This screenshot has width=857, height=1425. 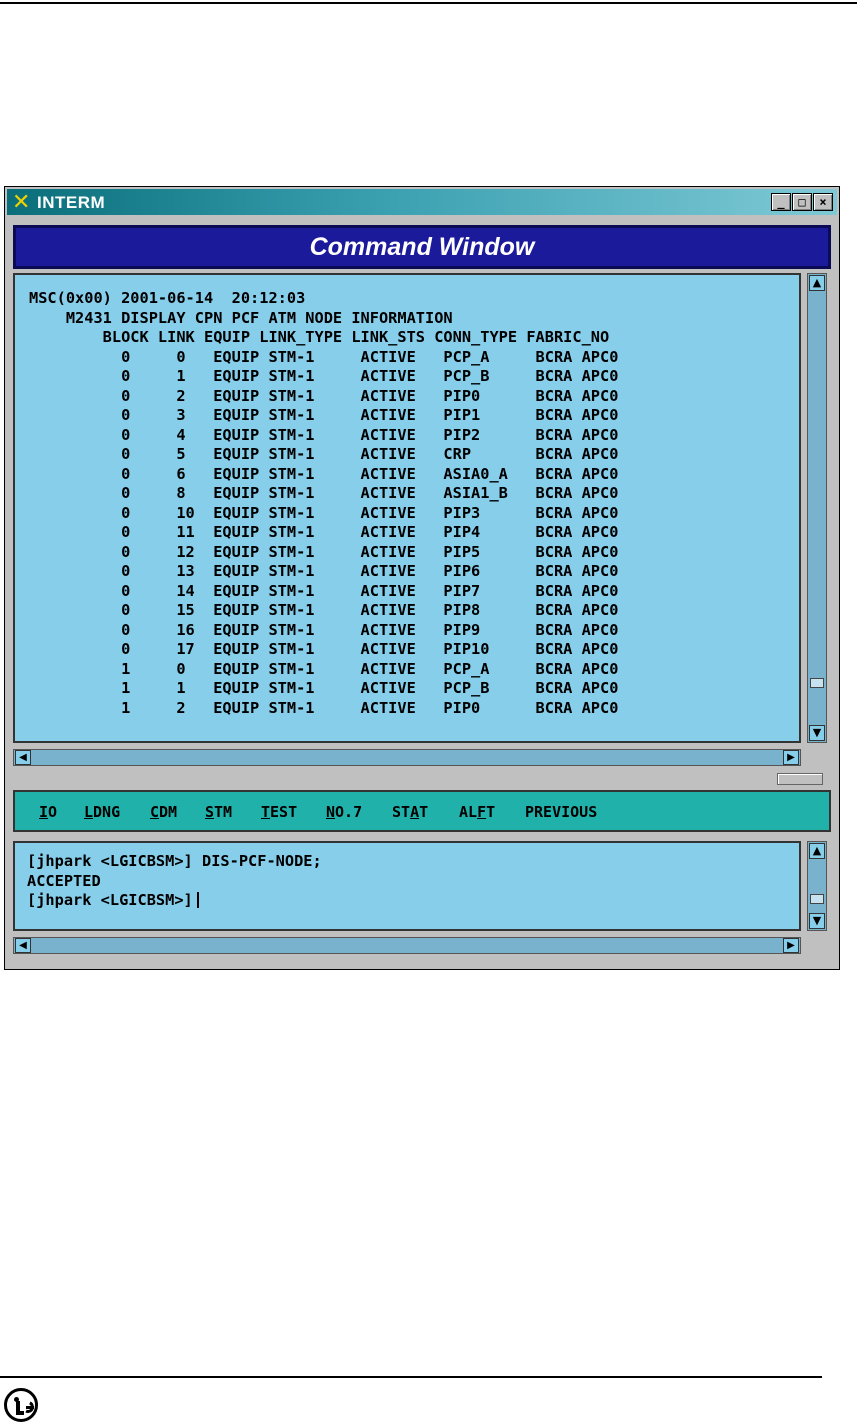 What do you see at coordinates (174, 861) in the screenshot?
I see `history-line: [jhpark <LGICBSM>] DIS-PCF-NODE;` at bounding box center [174, 861].